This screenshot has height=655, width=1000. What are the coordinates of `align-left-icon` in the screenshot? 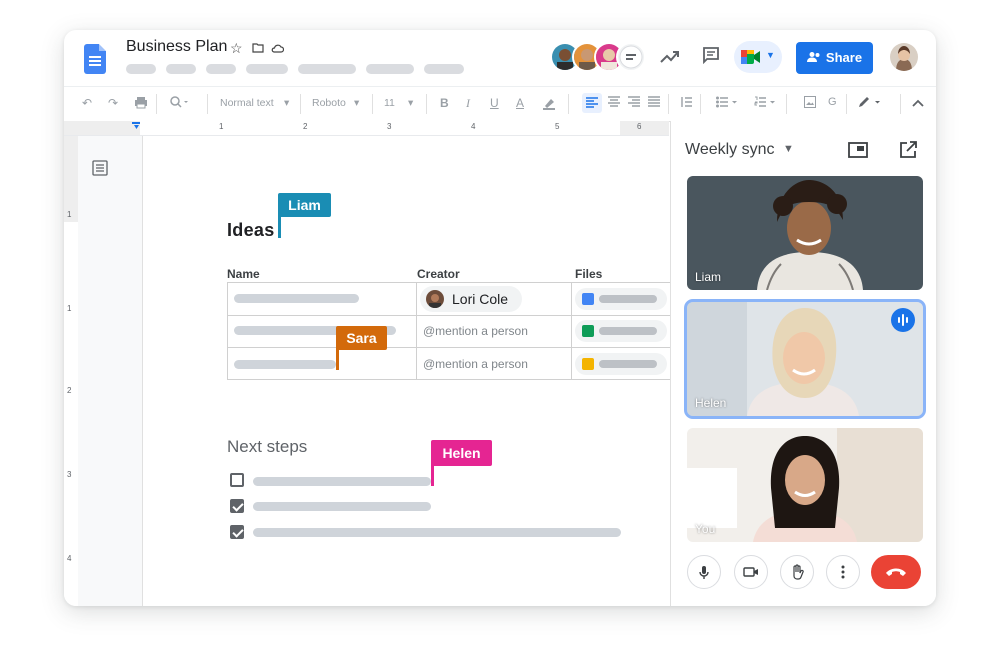 It's located at (592, 102).